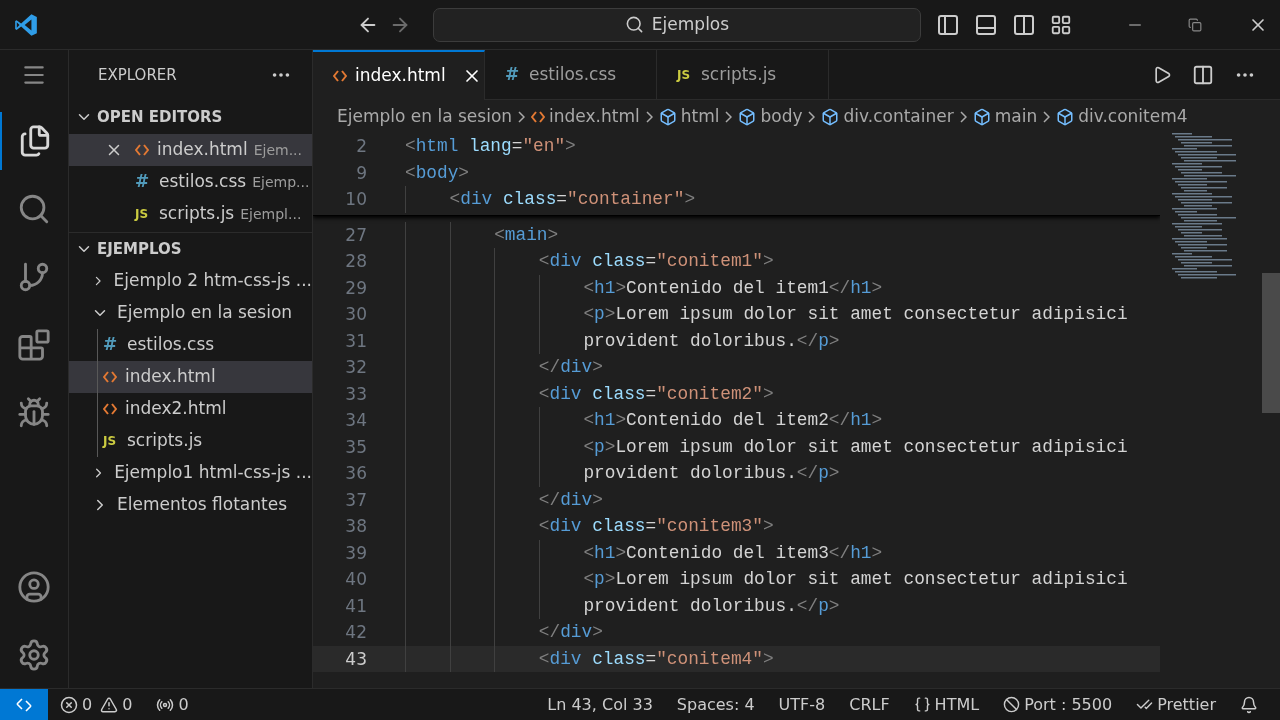 The width and height of the screenshot is (1280, 720). I want to click on line-number: 35, so click(355, 446).